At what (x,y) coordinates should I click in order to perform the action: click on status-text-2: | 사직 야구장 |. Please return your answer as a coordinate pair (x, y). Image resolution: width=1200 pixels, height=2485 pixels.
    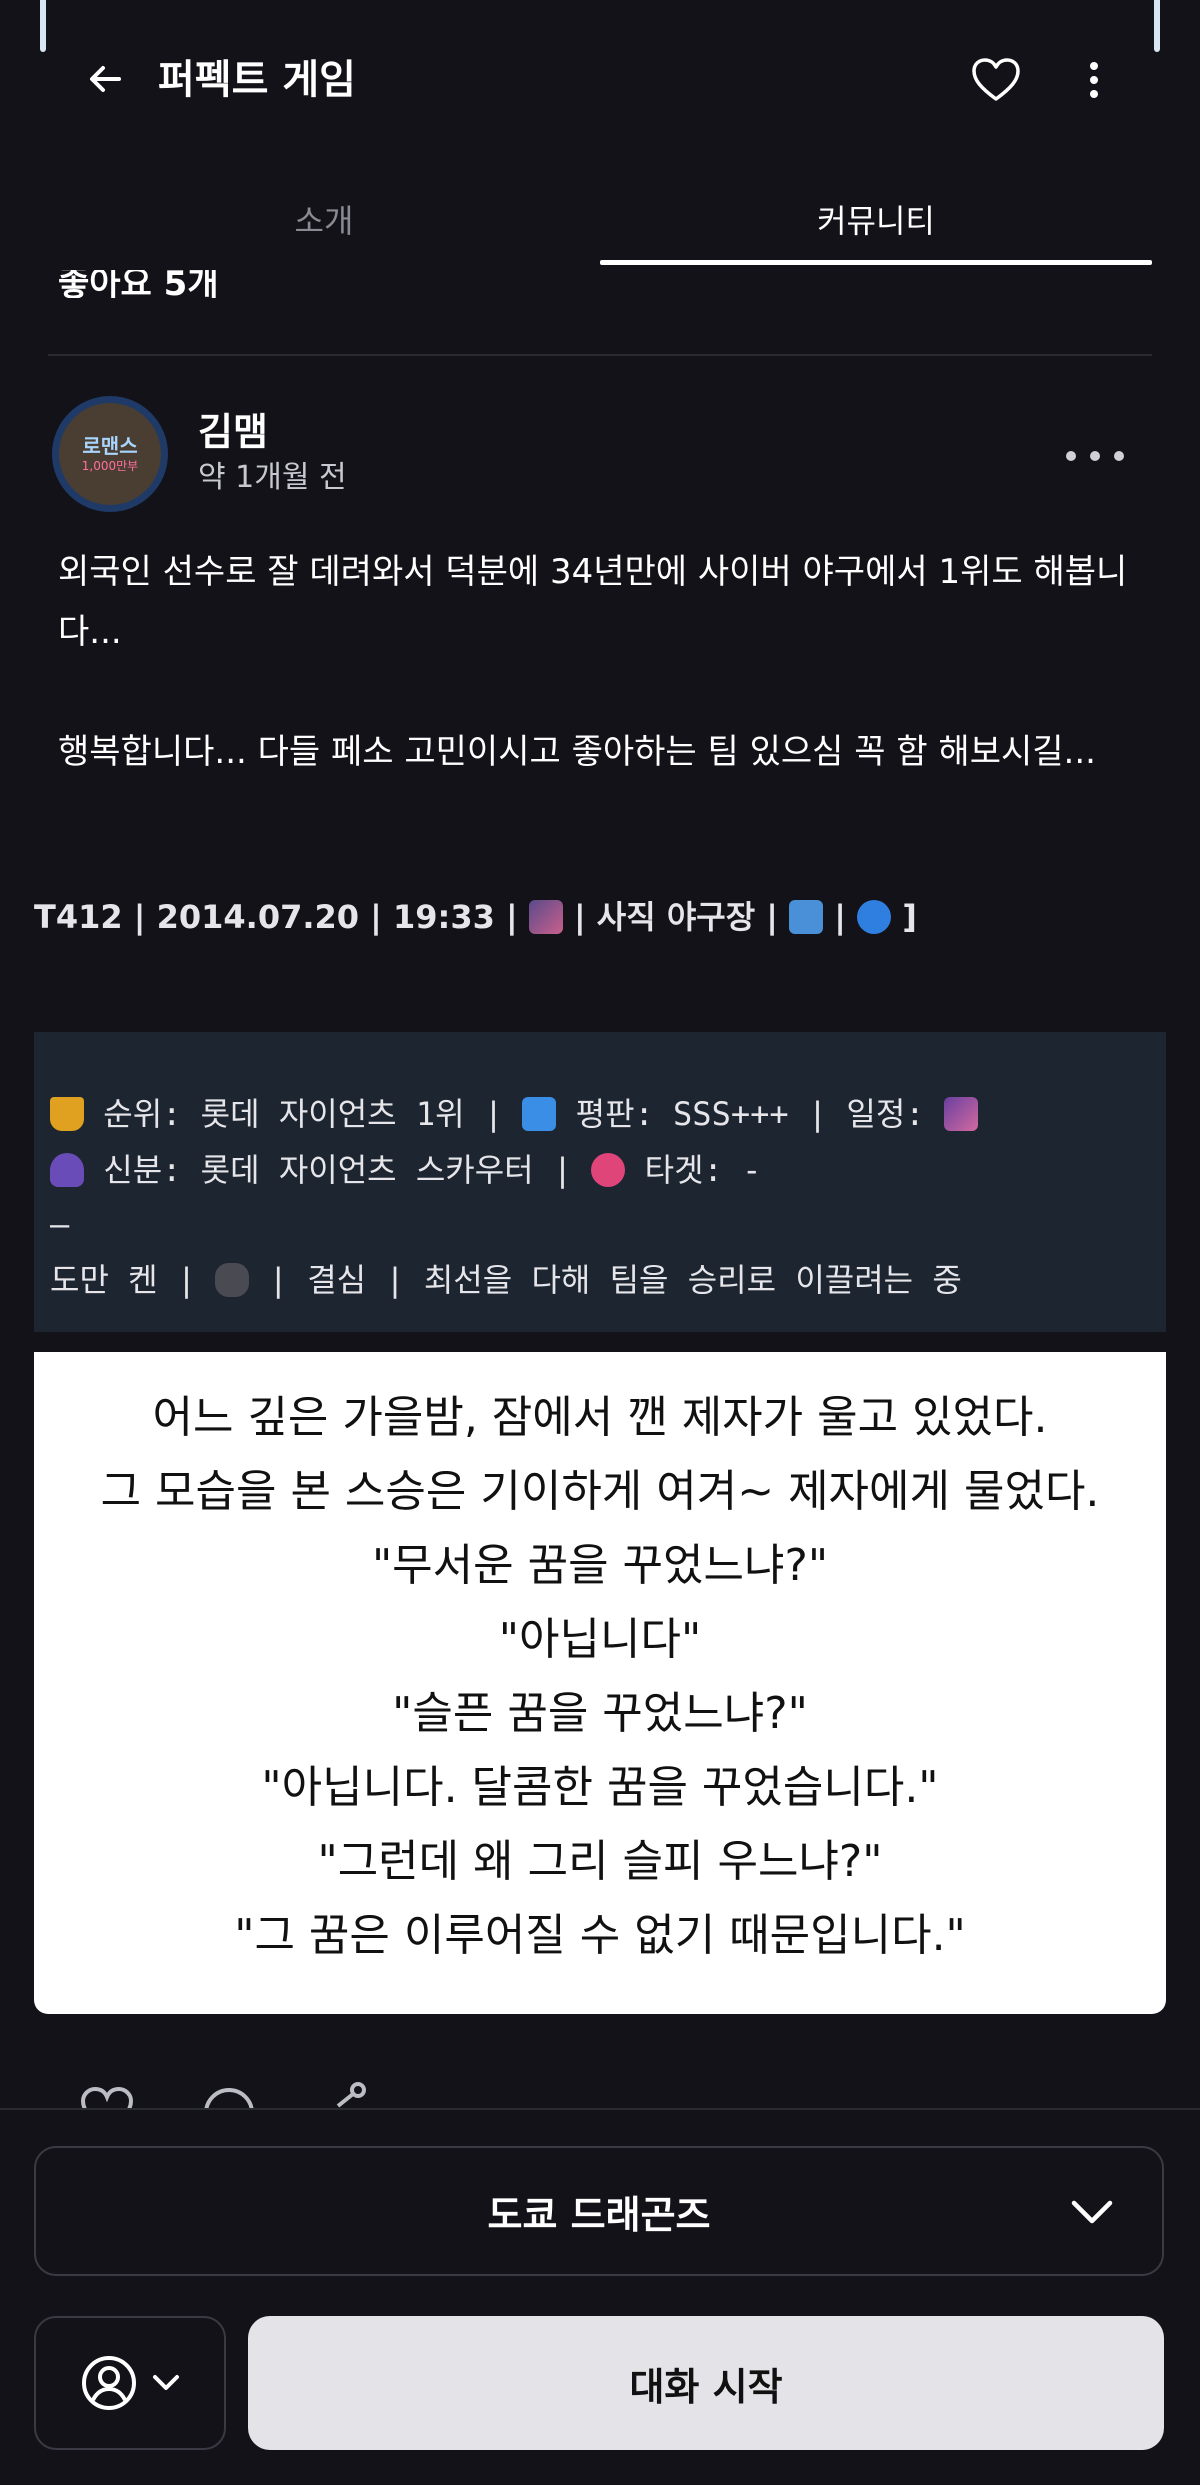
    Looking at the image, I should click on (676, 917).